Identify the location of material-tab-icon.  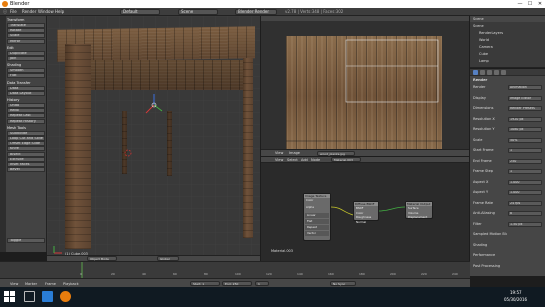
(503, 72).